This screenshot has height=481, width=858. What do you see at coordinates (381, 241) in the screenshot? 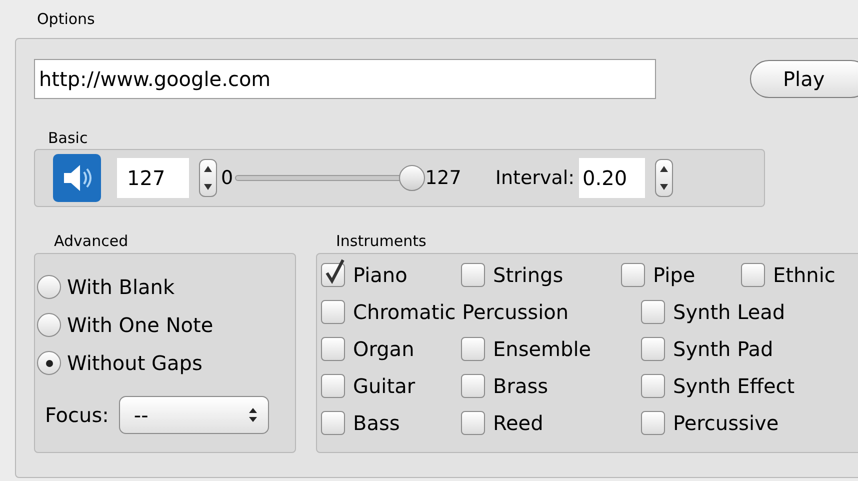
I see `group-title: Instruments` at bounding box center [381, 241].